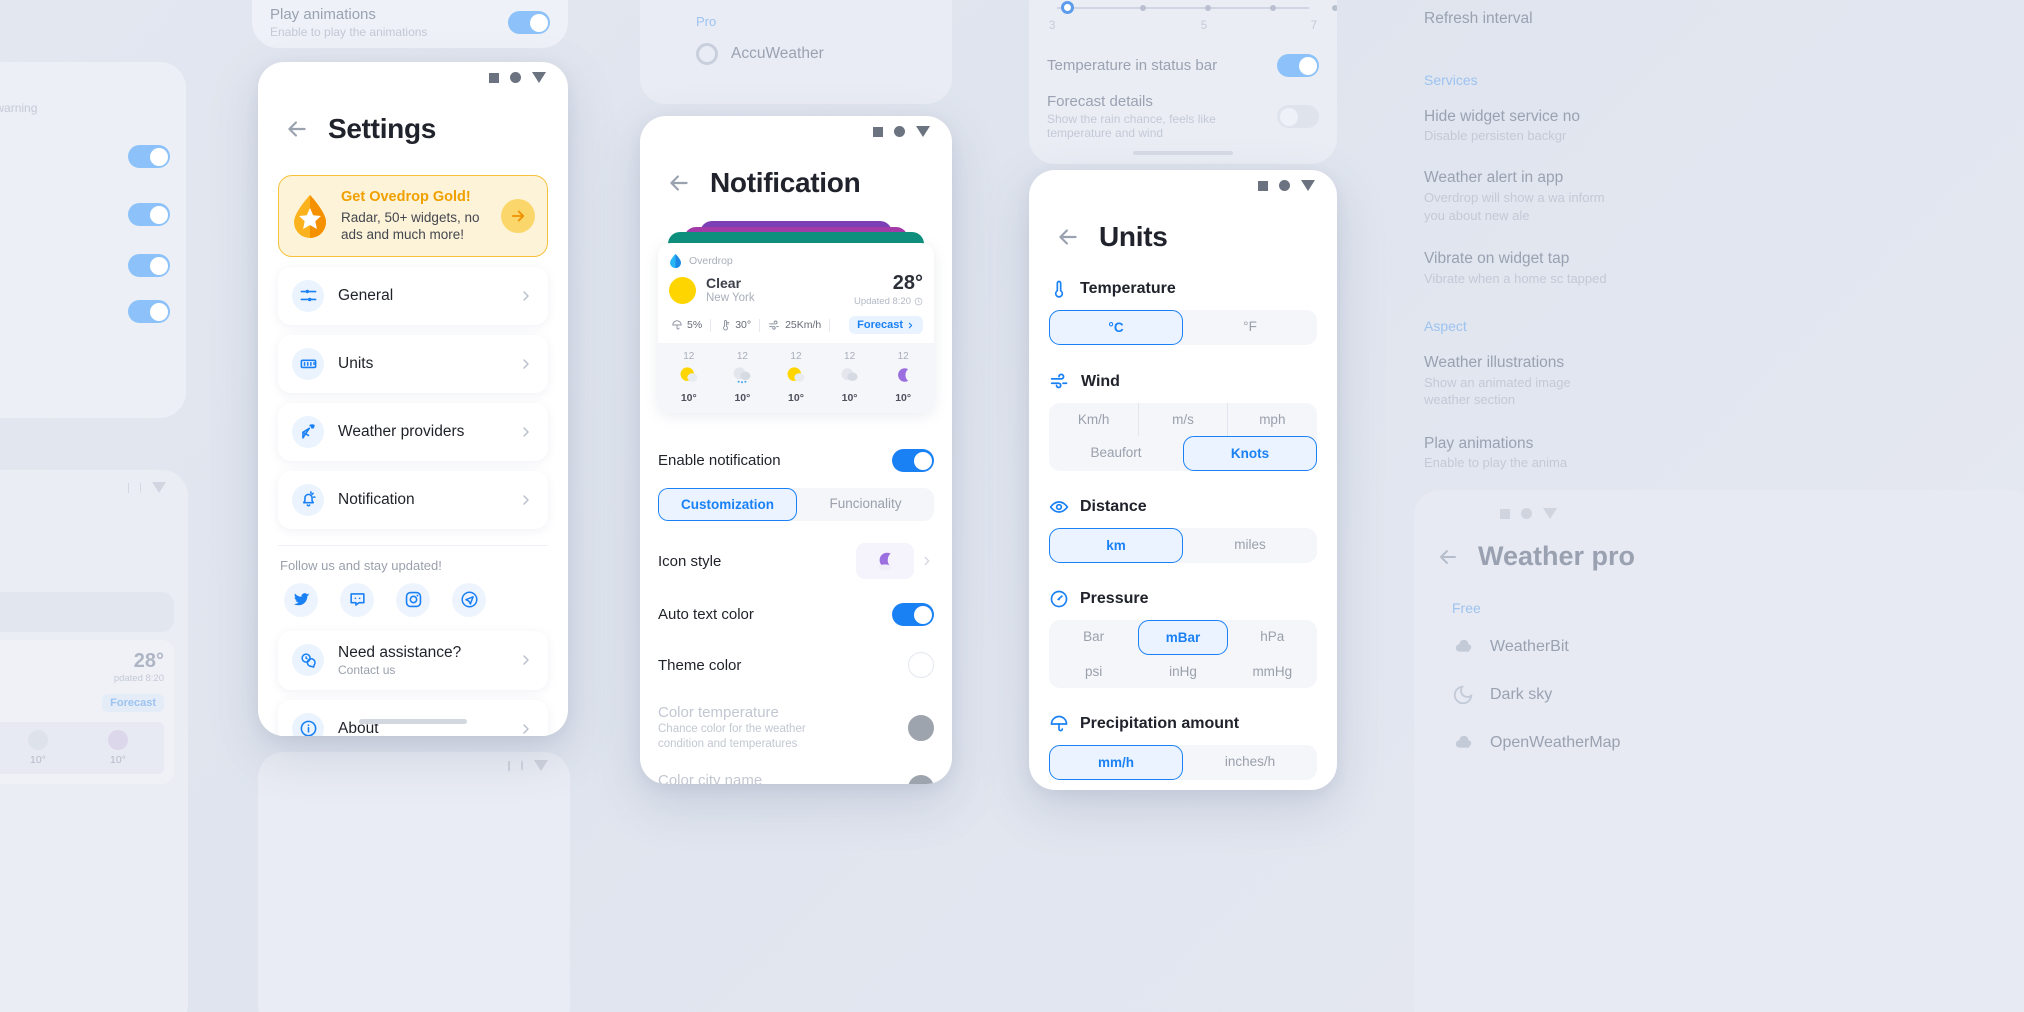 The image size is (2024, 1012). Describe the element at coordinates (366, 295) in the screenshot. I see `sidebar-item-label: General` at that location.